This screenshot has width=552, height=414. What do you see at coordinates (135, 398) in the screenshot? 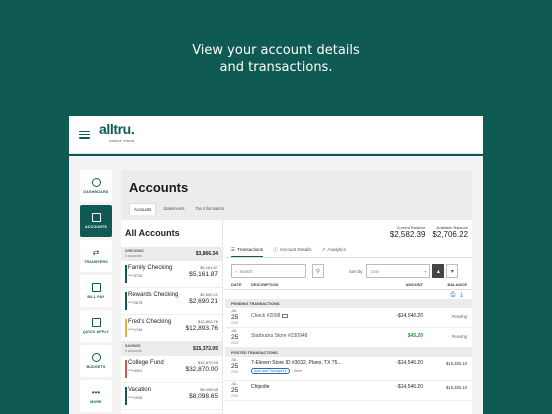
I see `account-number: ****1928` at bounding box center [135, 398].